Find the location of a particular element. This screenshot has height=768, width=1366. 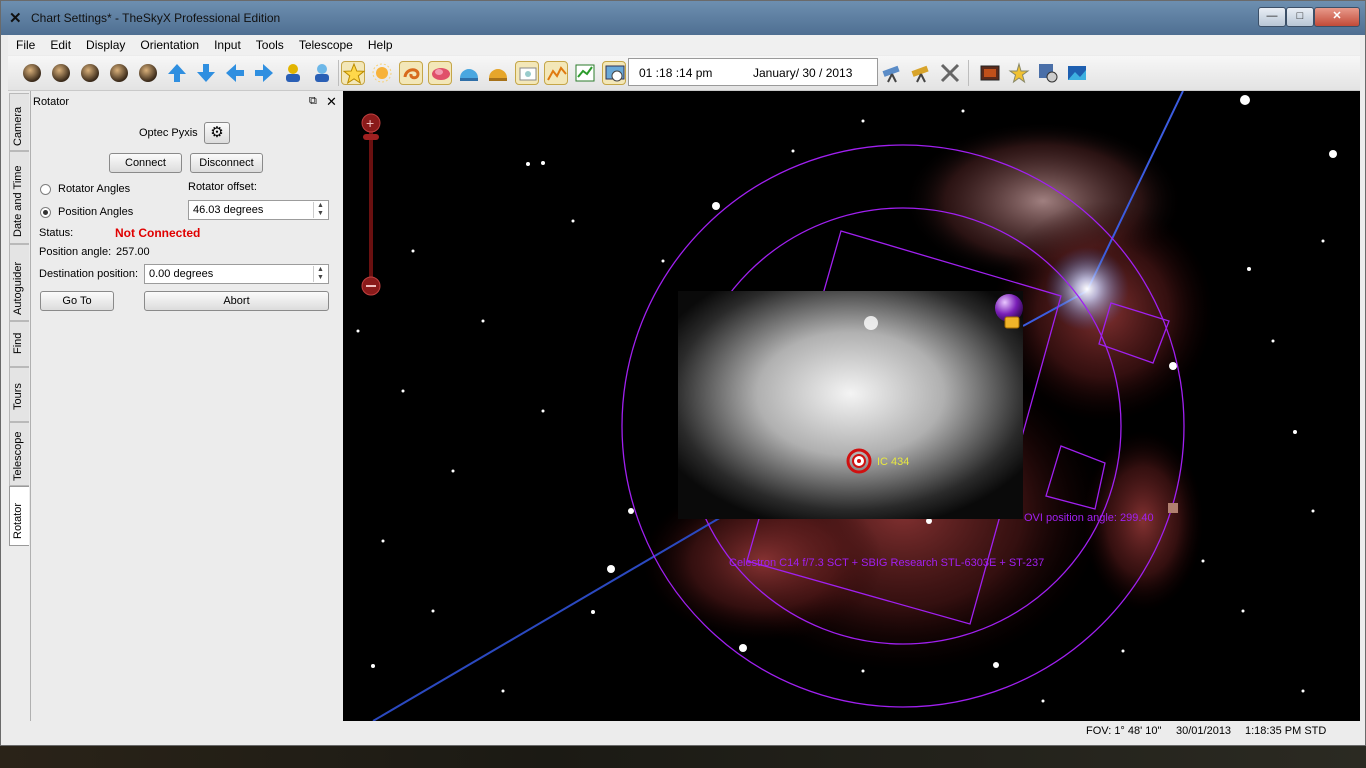

object-label: IC 434 is located at coordinates (893, 462).